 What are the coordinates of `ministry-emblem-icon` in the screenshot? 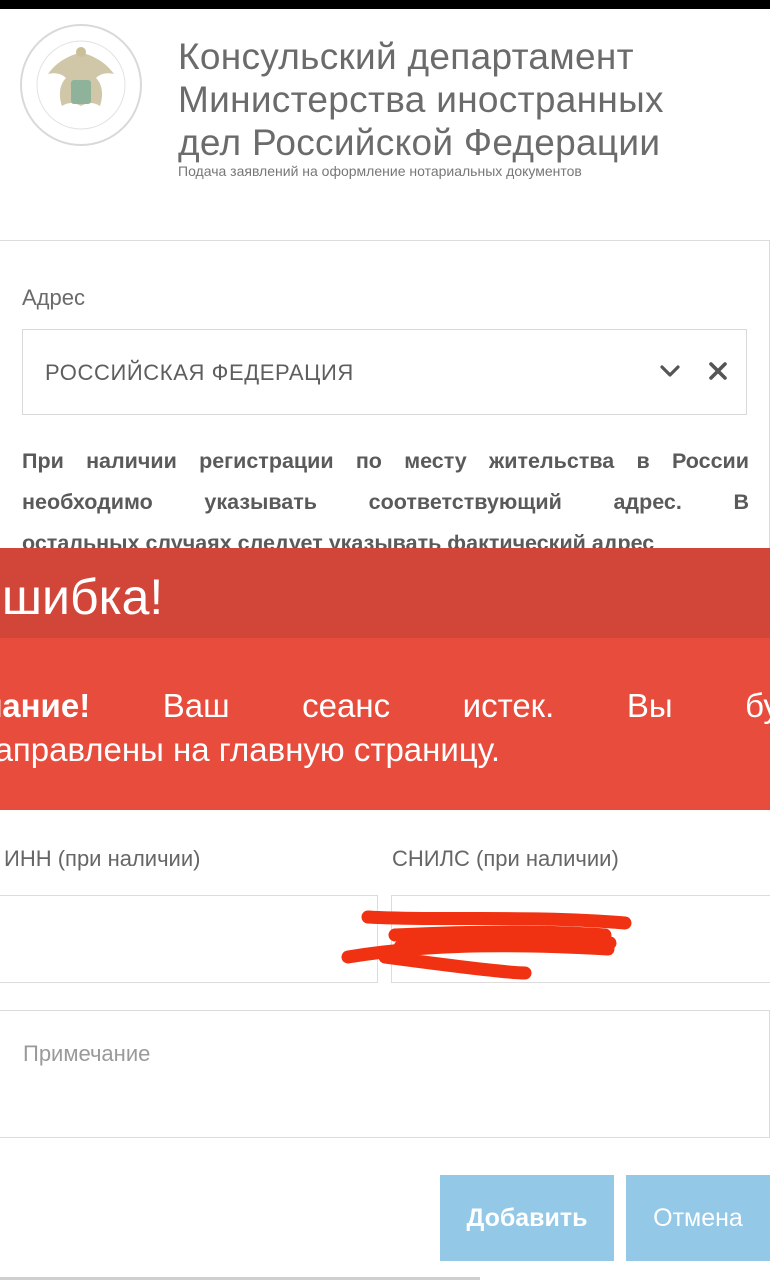 It's located at (81, 85).